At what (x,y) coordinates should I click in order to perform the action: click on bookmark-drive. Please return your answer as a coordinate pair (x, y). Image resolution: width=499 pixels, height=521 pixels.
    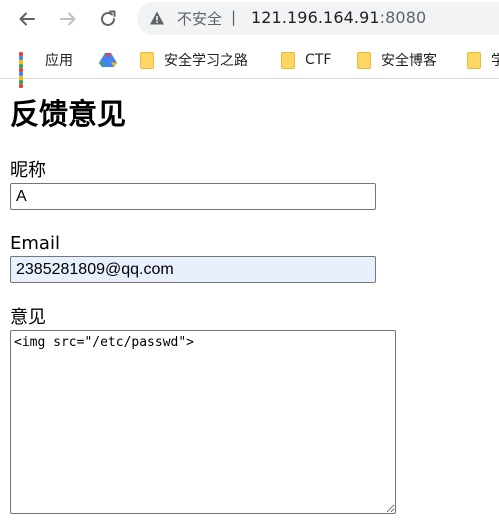
    Looking at the image, I should click on (108, 60).